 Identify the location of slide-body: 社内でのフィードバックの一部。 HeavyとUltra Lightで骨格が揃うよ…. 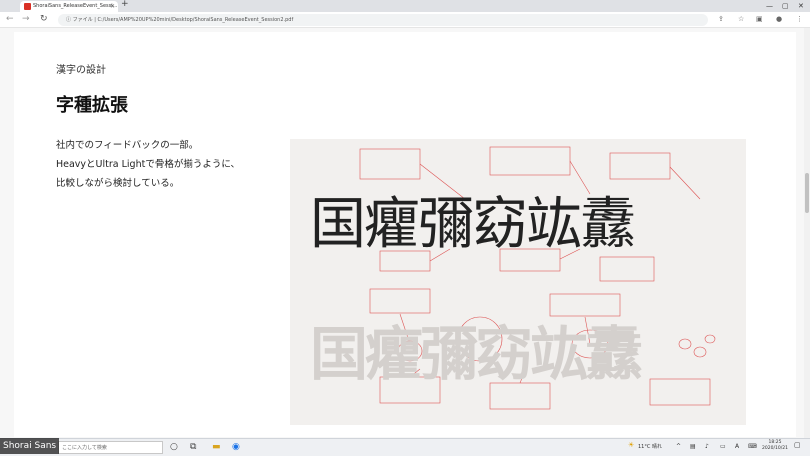
(148, 164).